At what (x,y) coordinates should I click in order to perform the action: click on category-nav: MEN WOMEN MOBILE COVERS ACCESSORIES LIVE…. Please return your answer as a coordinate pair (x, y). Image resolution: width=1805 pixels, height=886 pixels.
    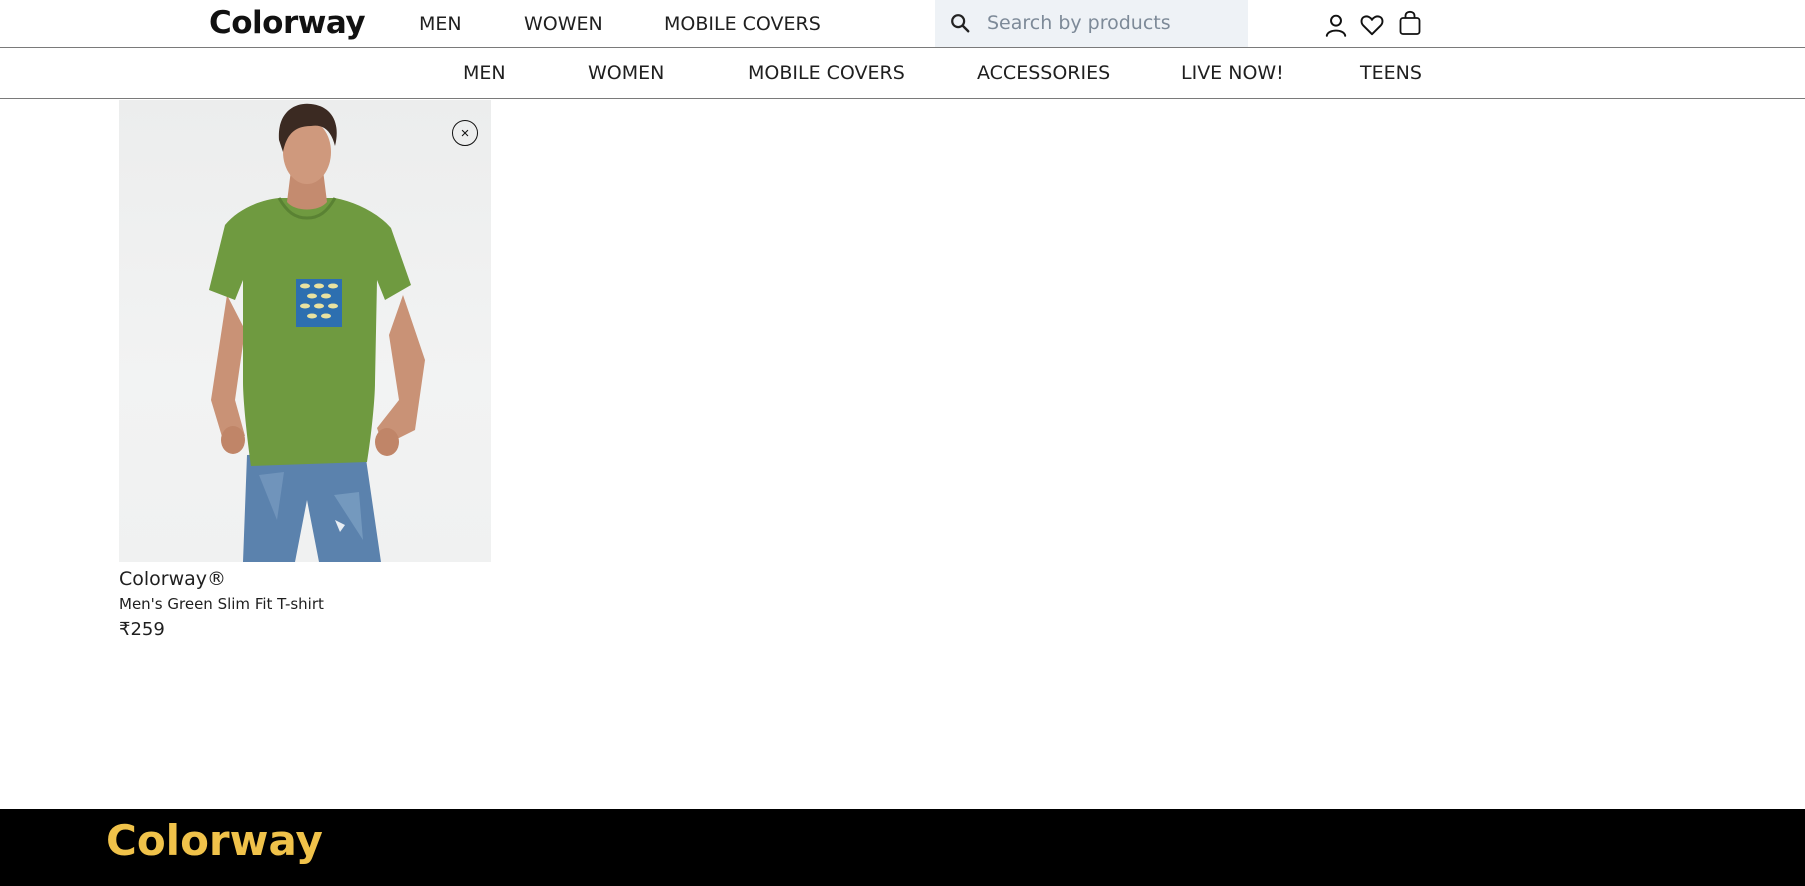
    Looking at the image, I should click on (902, 73).